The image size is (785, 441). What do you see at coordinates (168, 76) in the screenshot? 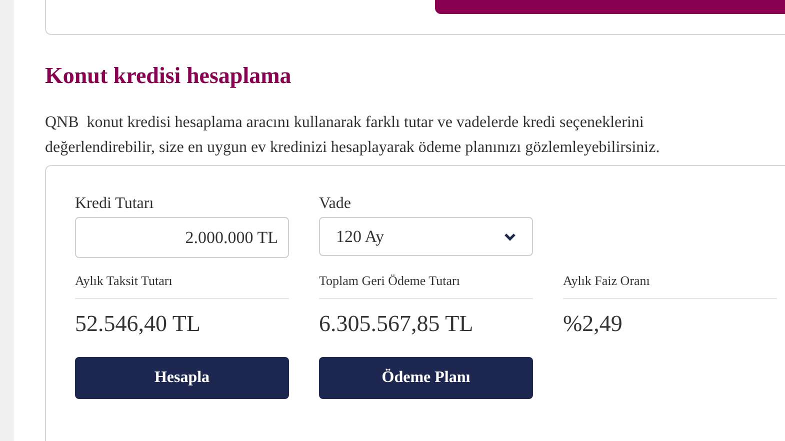
I see `section-title: Konut kredisi hesaplama` at bounding box center [168, 76].